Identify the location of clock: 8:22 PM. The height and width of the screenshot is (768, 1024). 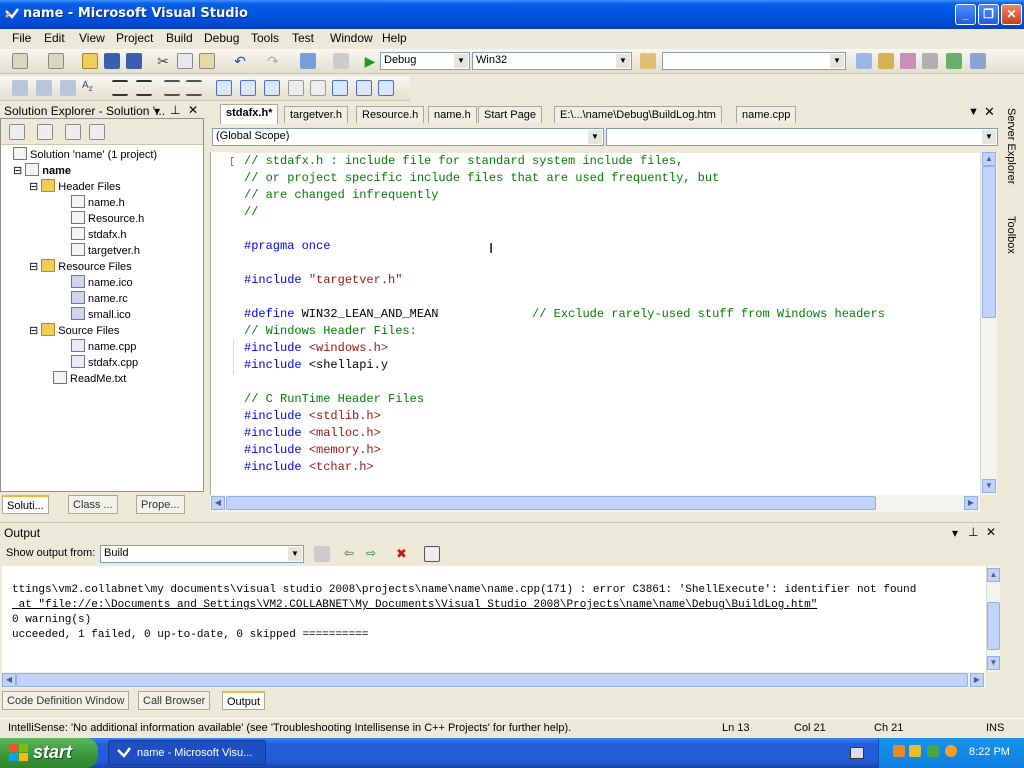
(989, 752).